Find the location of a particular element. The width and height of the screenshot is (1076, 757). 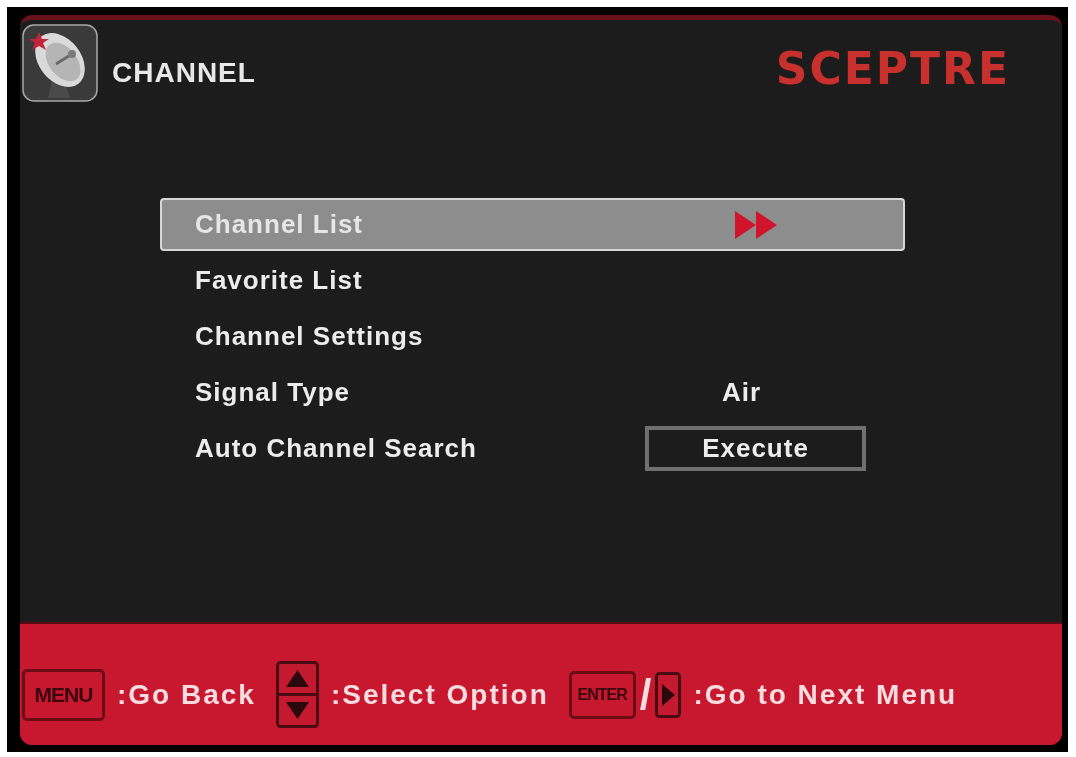

menu-item: Channel Settings is located at coordinates (532, 336).